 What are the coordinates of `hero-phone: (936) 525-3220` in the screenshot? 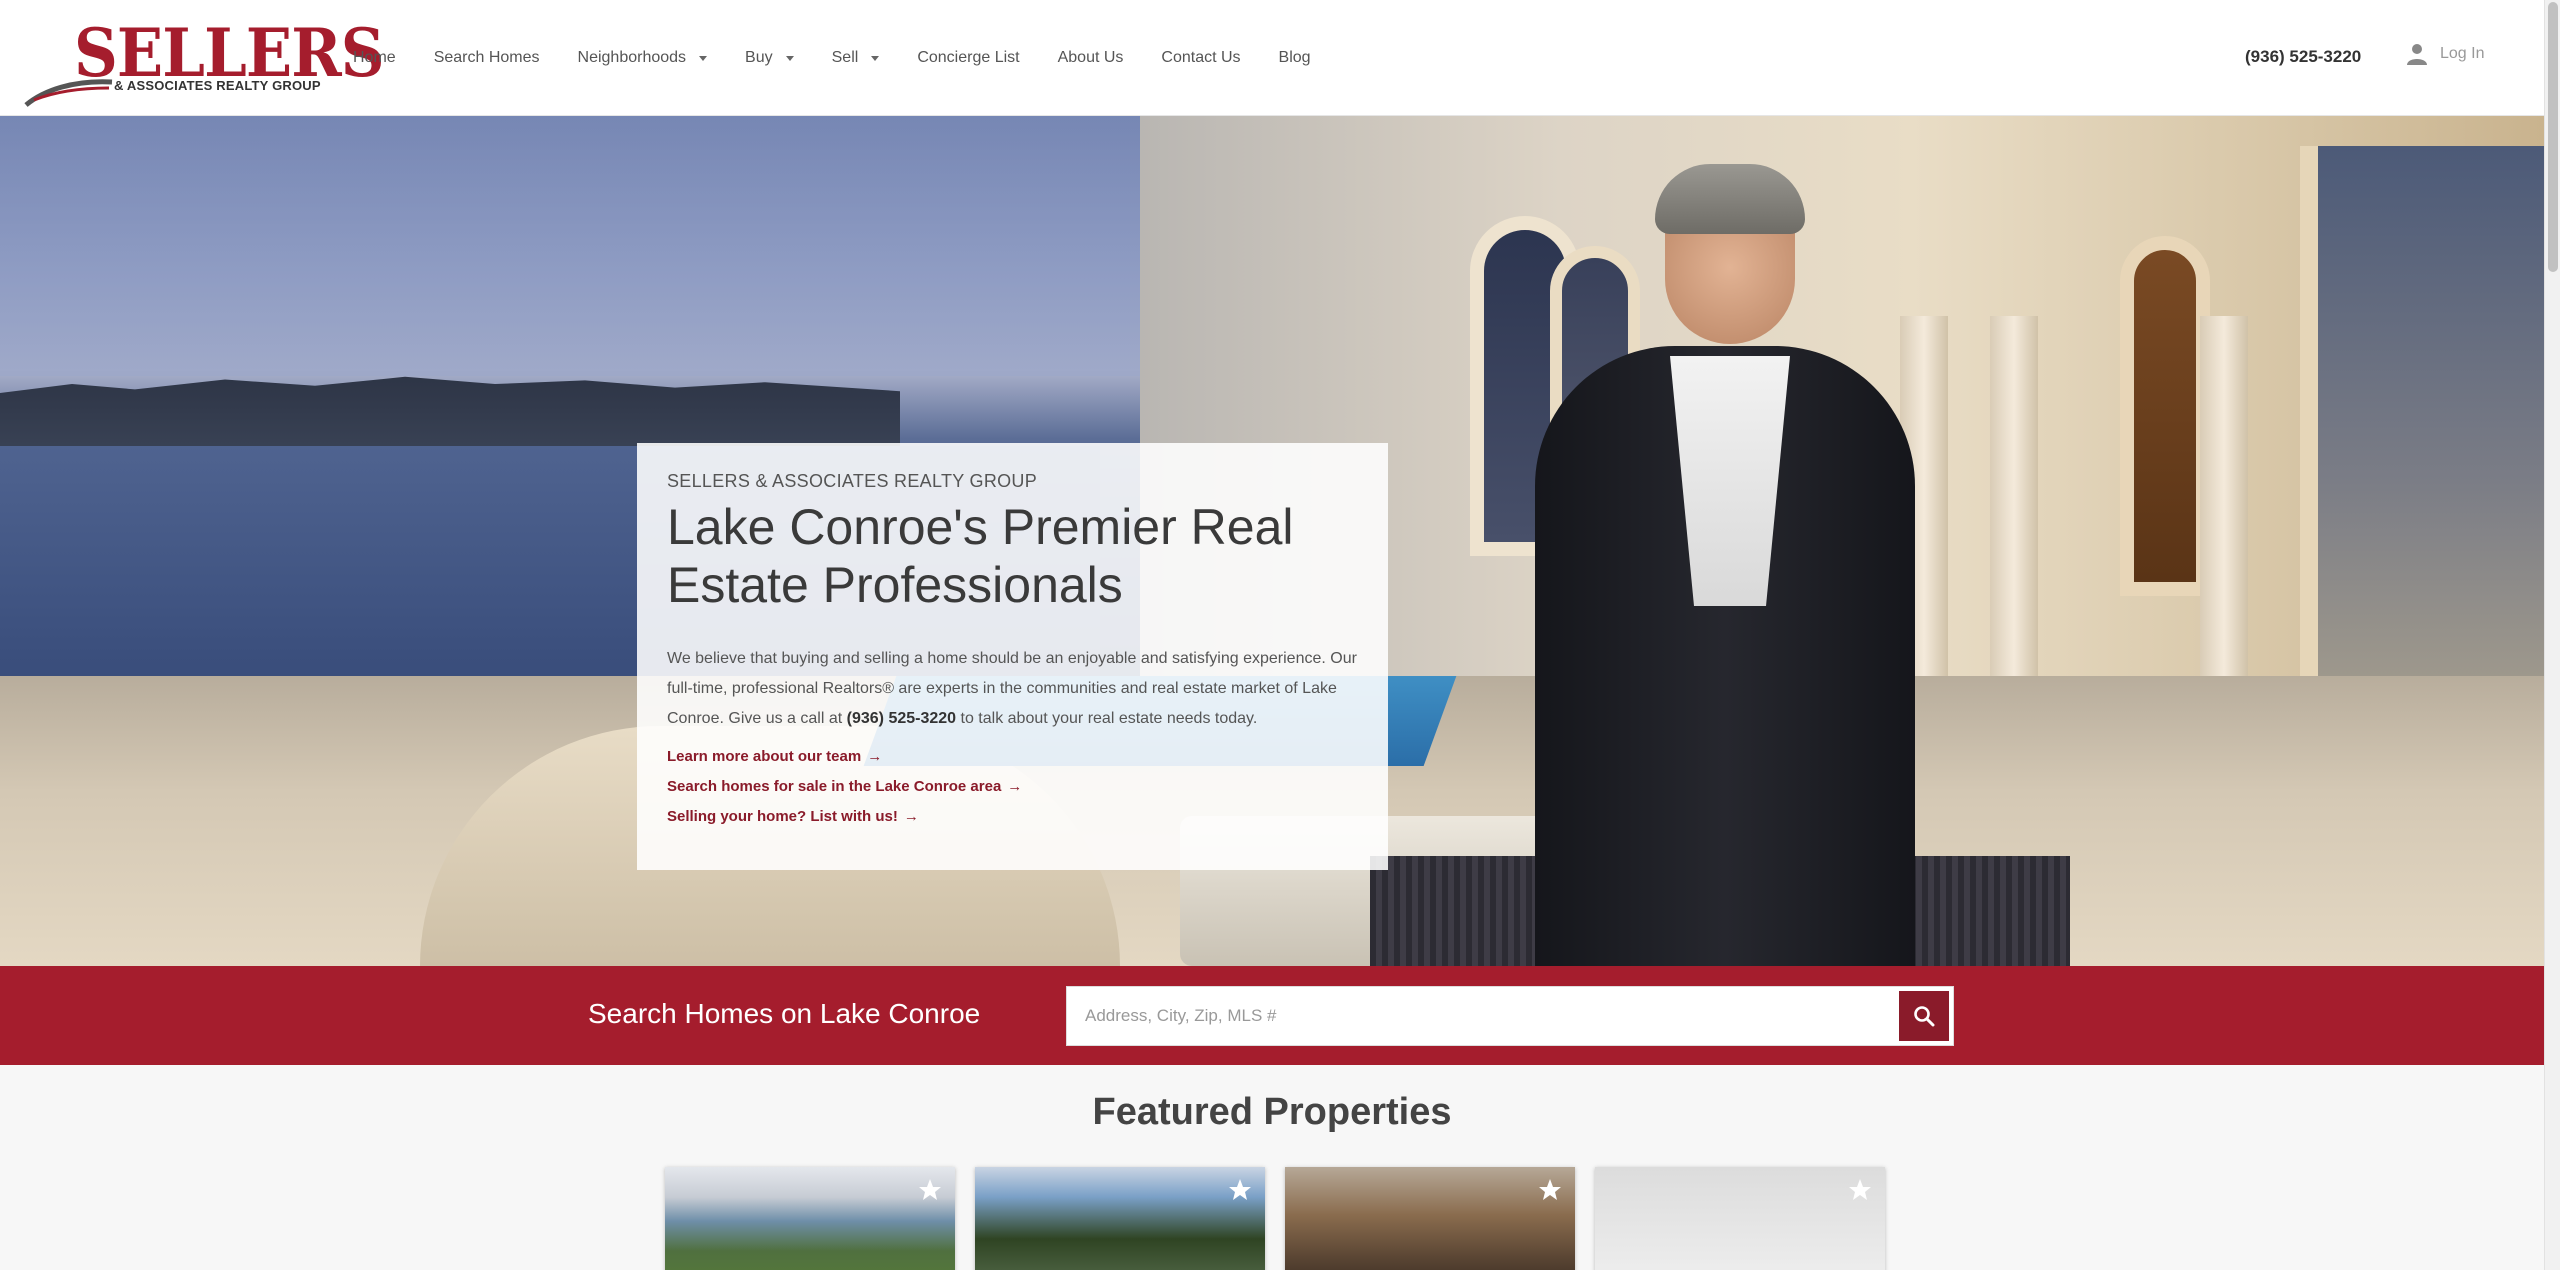 It's located at (901, 718).